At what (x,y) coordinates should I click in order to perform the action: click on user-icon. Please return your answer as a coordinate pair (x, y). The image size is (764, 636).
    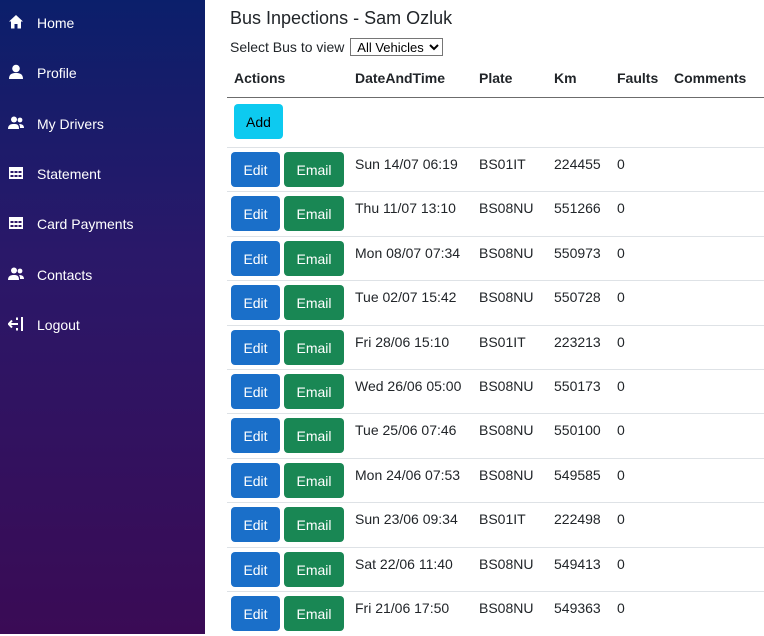
    Looking at the image, I should click on (16, 72).